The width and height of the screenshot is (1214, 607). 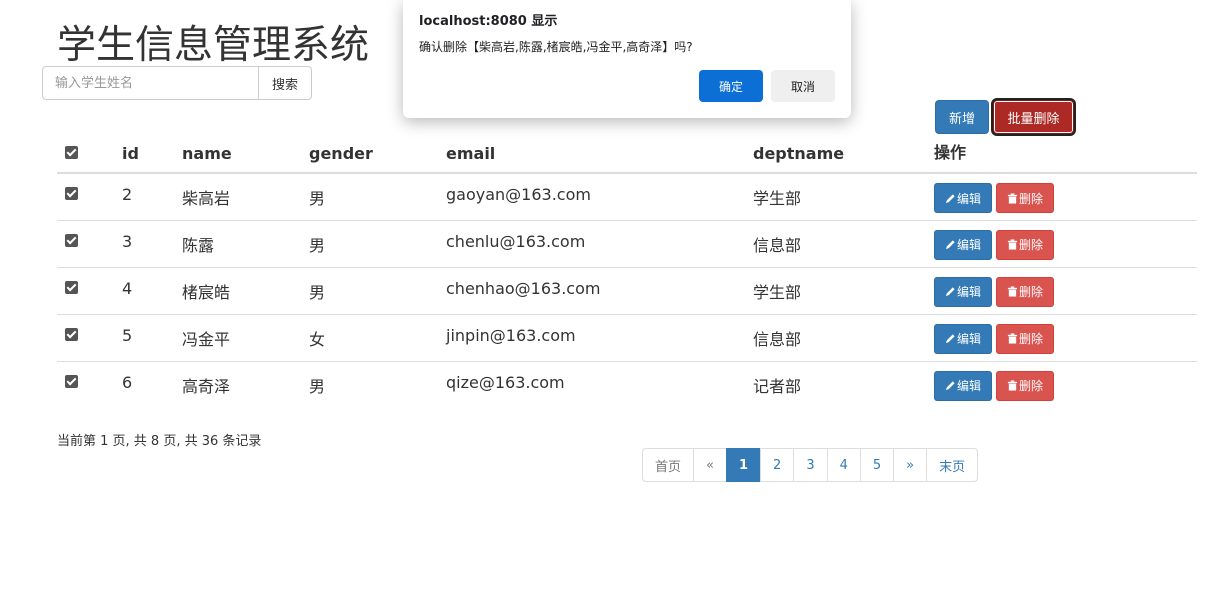 I want to click on page-1: 1, so click(x=743, y=465).